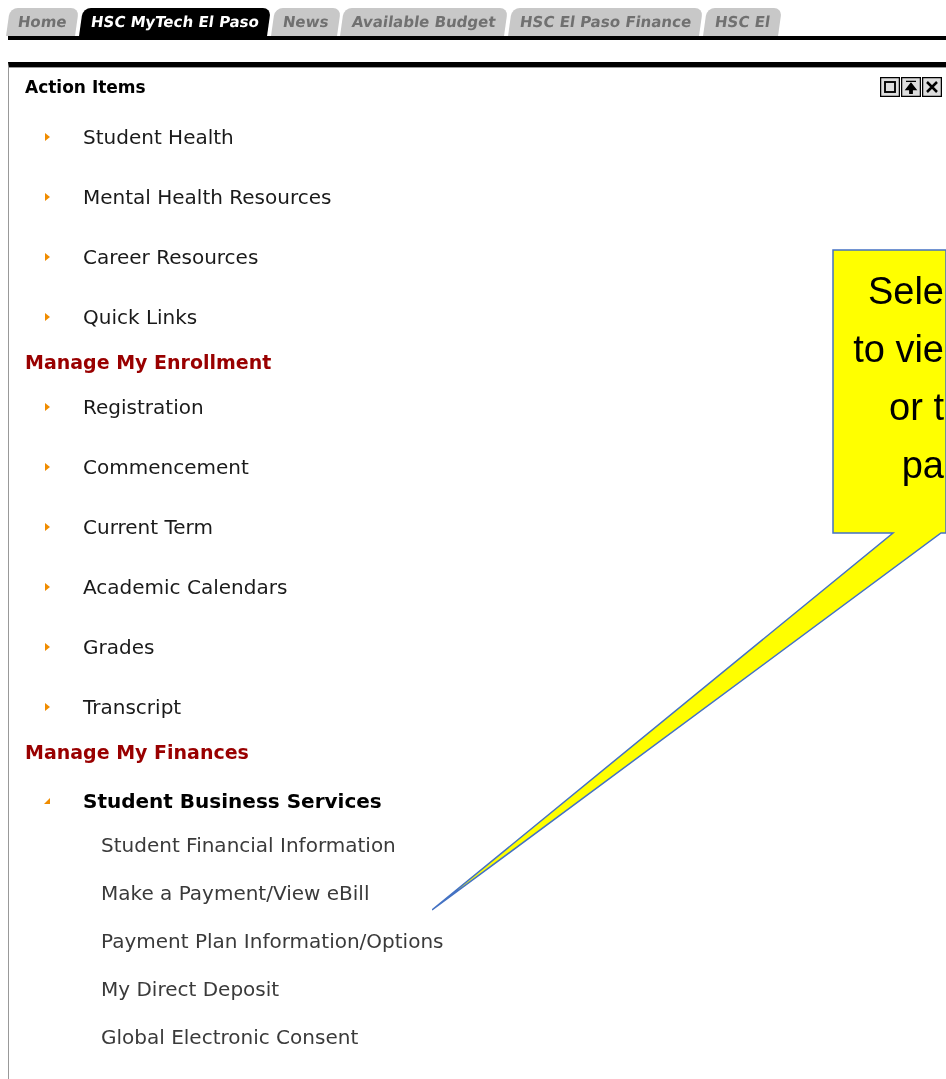 The height and width of the screenshot is (1079, 946). I want to click on callout-text: Sele to vie or t pa, so click(898, 378).